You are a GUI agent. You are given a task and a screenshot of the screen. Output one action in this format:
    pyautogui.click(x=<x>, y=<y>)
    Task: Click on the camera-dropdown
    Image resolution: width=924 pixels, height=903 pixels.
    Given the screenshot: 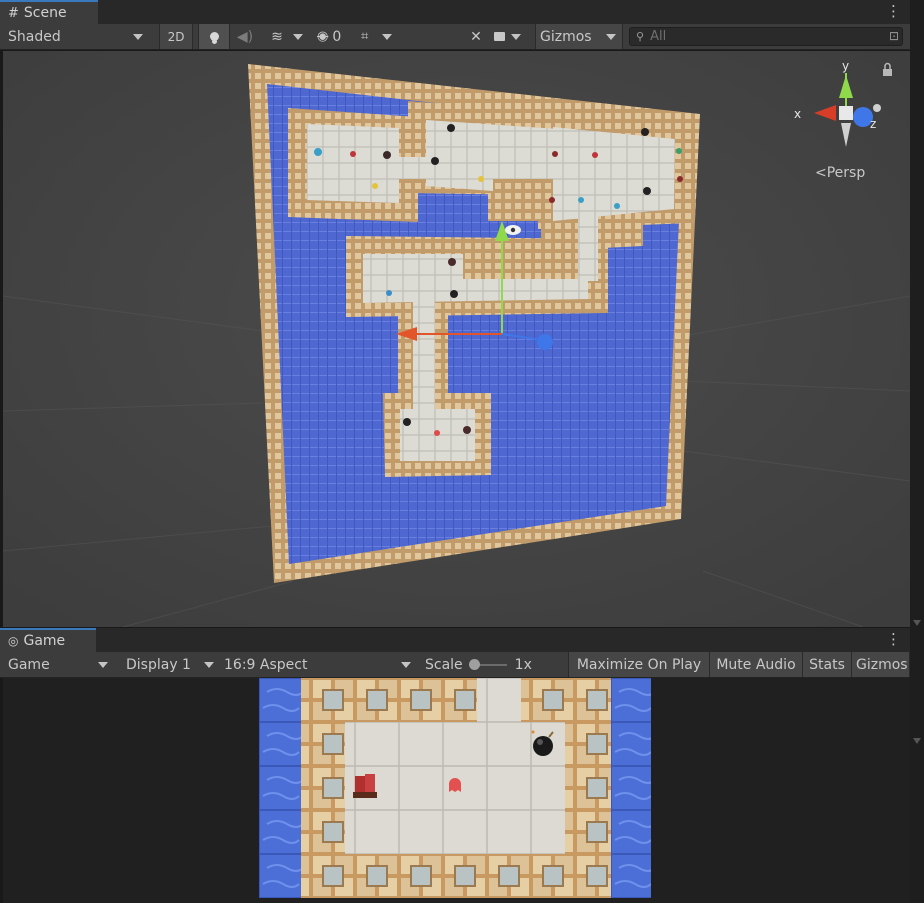 What is the action you would take?
    pyautogui.click(x=513, y=36)
    